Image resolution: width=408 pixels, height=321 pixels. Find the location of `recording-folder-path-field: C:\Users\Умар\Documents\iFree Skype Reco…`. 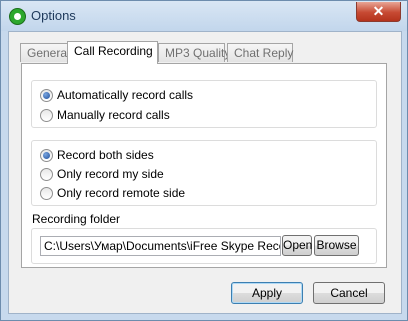

recording-folder-path-field: C:\Users\Умар\Documents\iFree Skype Reco… is located at coordinates (160, 246).